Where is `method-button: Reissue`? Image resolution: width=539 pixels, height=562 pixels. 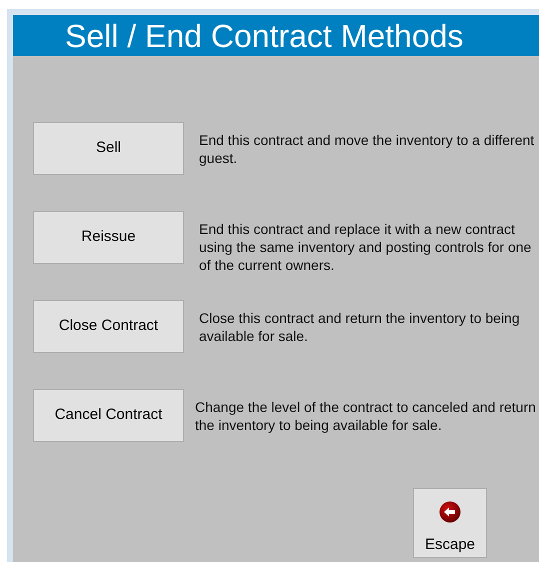 method-button: Reissue is located at coordinates (108, 237).